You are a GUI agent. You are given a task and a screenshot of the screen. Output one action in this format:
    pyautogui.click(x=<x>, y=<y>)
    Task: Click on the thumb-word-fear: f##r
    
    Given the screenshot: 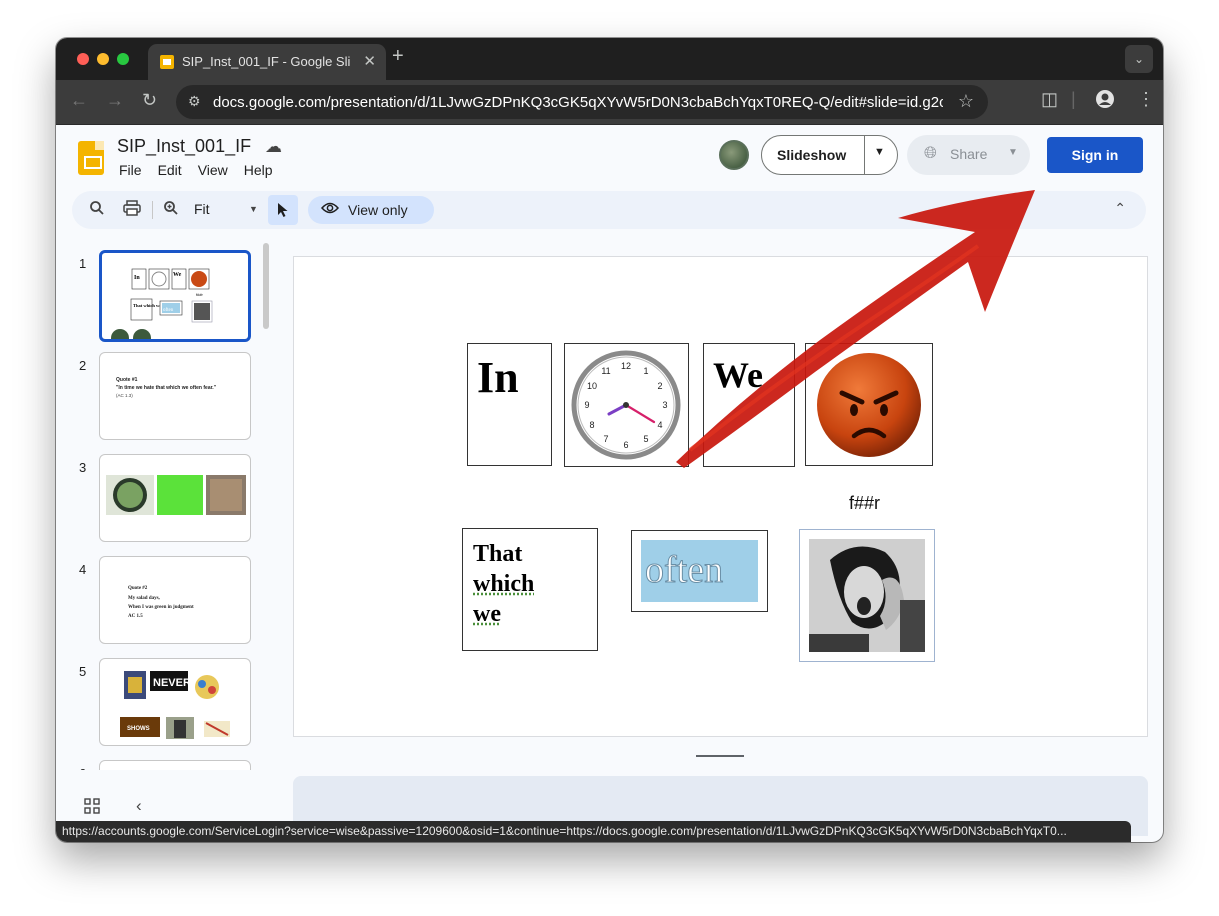 What is the action you would take?
    pyautogui.click(x=200, y=294)
    